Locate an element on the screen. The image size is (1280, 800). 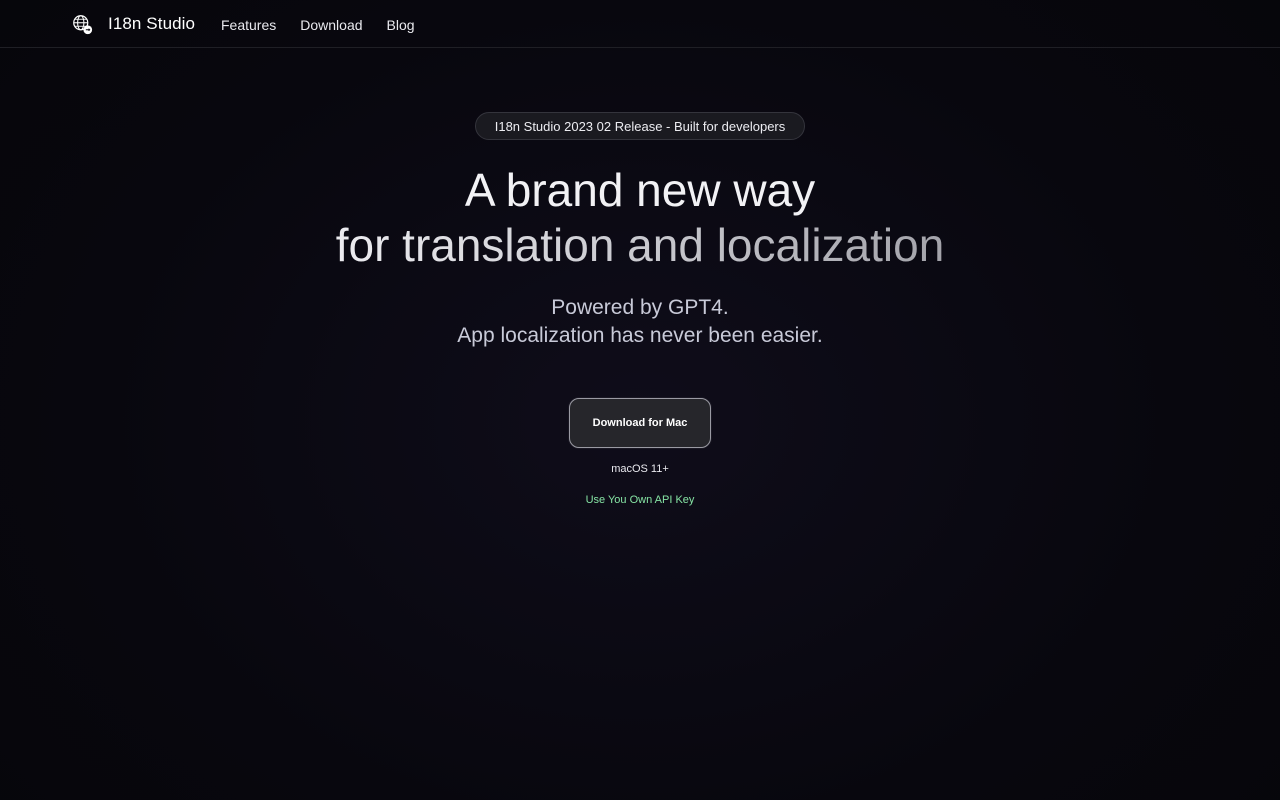
use-own-api-key-link: Use You Own API Key is located at coordinates (640, 500).